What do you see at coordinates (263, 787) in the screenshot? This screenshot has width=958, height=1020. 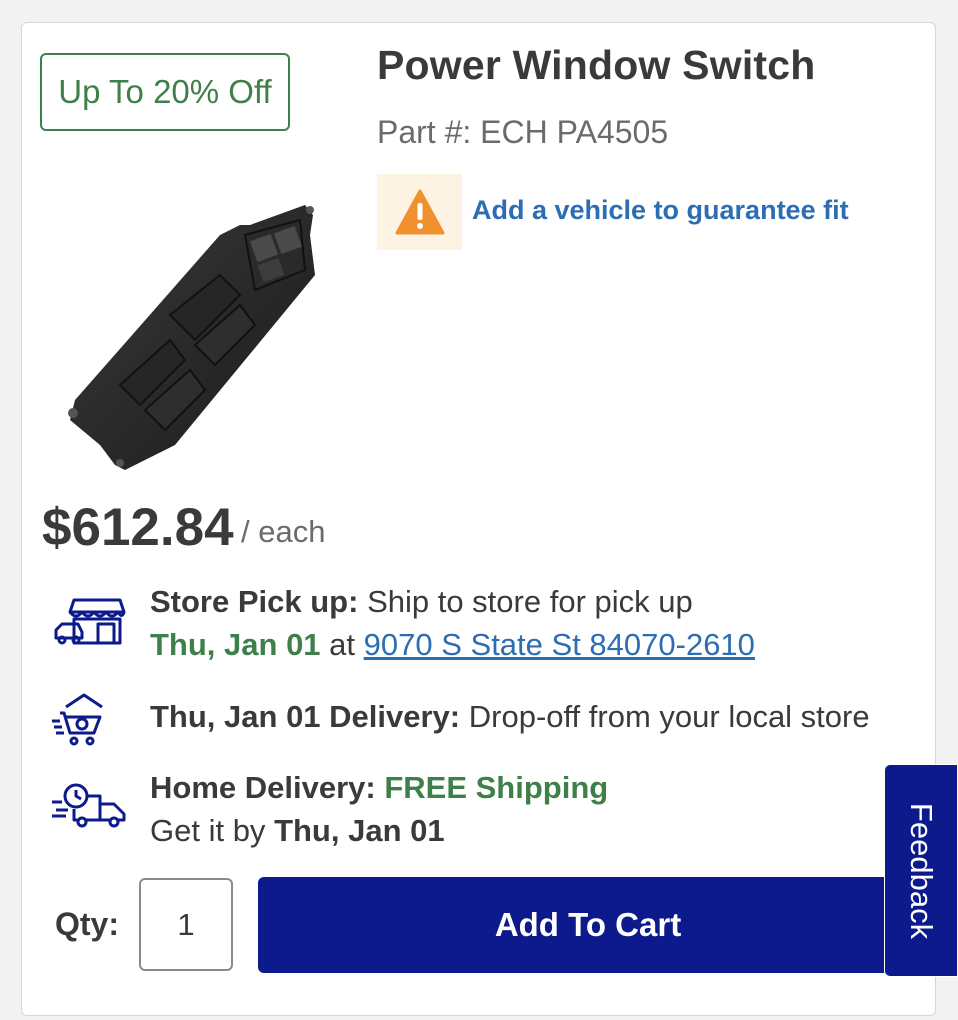 I see `home-delivery-label: Home Delivery:` at bounding box center [263, 787].